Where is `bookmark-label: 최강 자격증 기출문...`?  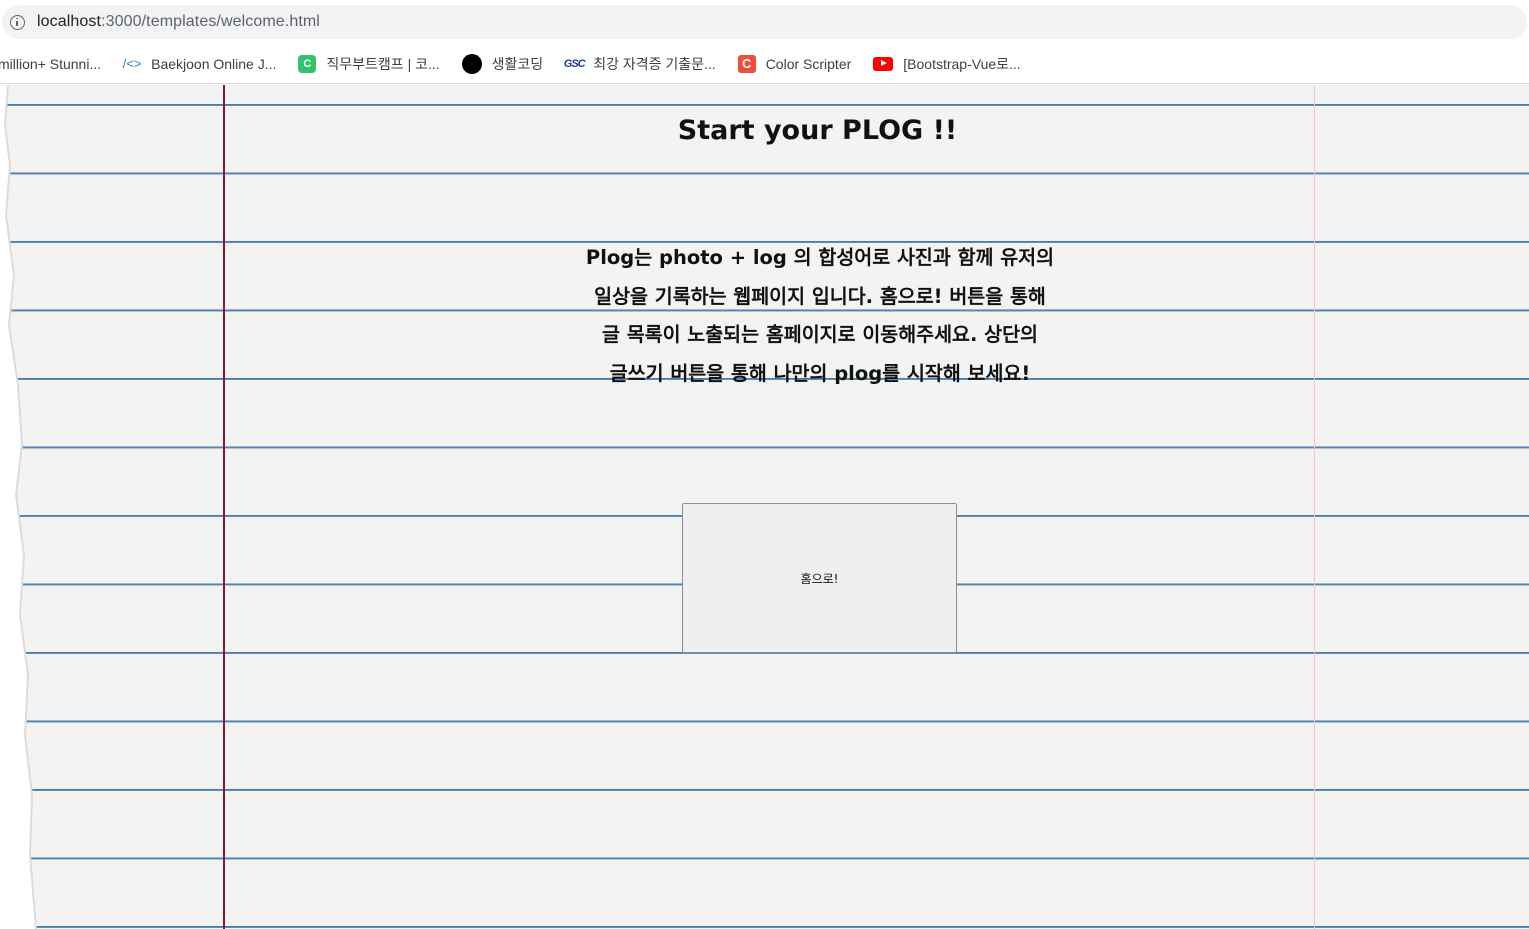
bookmark-label: 최강 자격증 기출문... is located at coordinates (654, 63).